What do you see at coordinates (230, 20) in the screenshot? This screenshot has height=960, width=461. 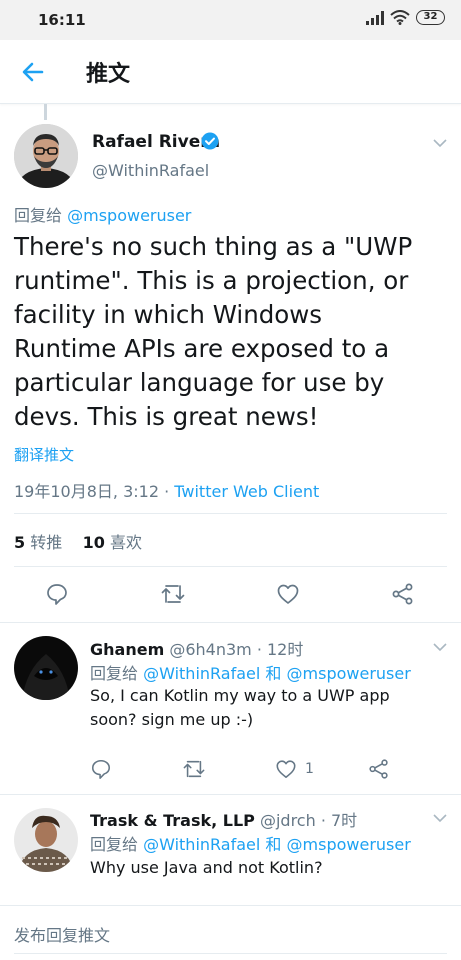 I see `status-bar: 16:11 32` at bounding box center [230, 20].